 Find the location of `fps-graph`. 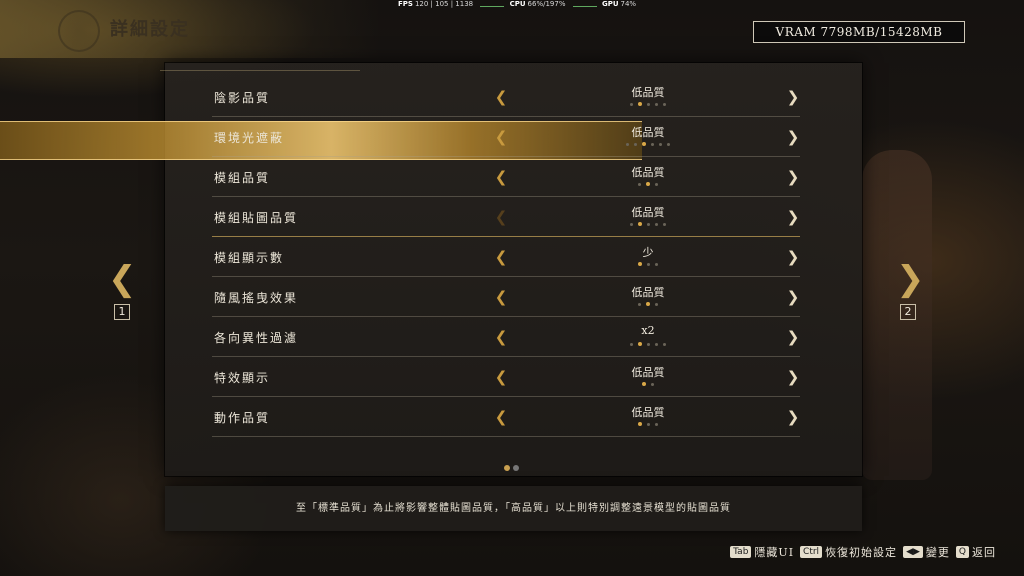

fps-graph is located at coordinates (492, 4).